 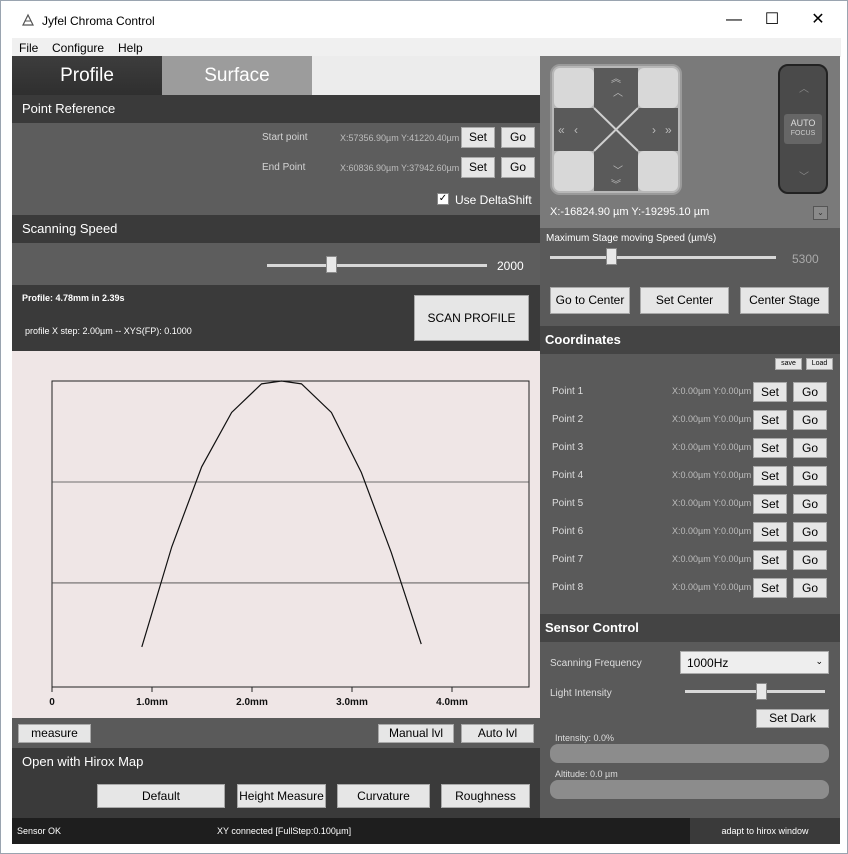 What do you see at coordinates (284, 831) in the screenshot?
I see `xy-status: XY connected [FullStep:0.100µm]` at bounding box center [284, 831].